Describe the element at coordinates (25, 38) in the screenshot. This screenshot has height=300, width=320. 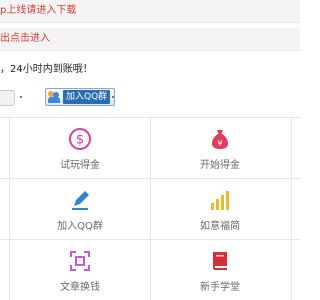
I see `enter-notice-text: 出点击进入` at that location.